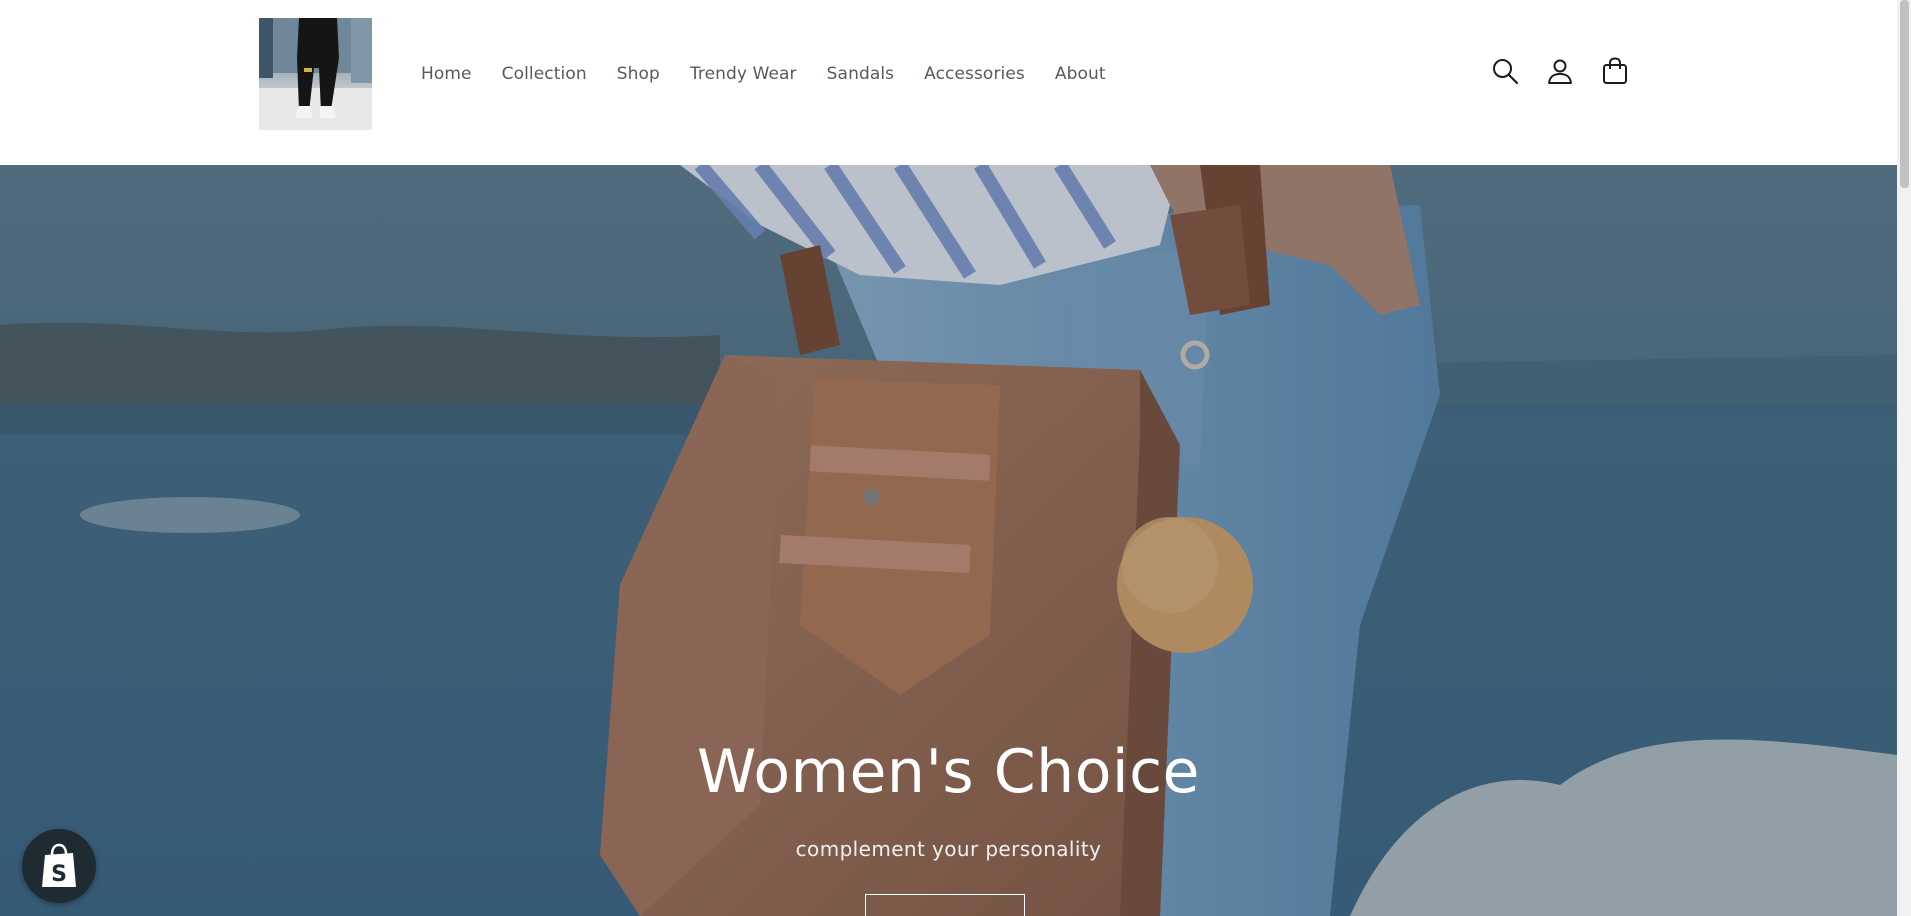 This screenshot has height=916, width=1911. I want to click on nav-sandals: Sandals, so click(860, 74).